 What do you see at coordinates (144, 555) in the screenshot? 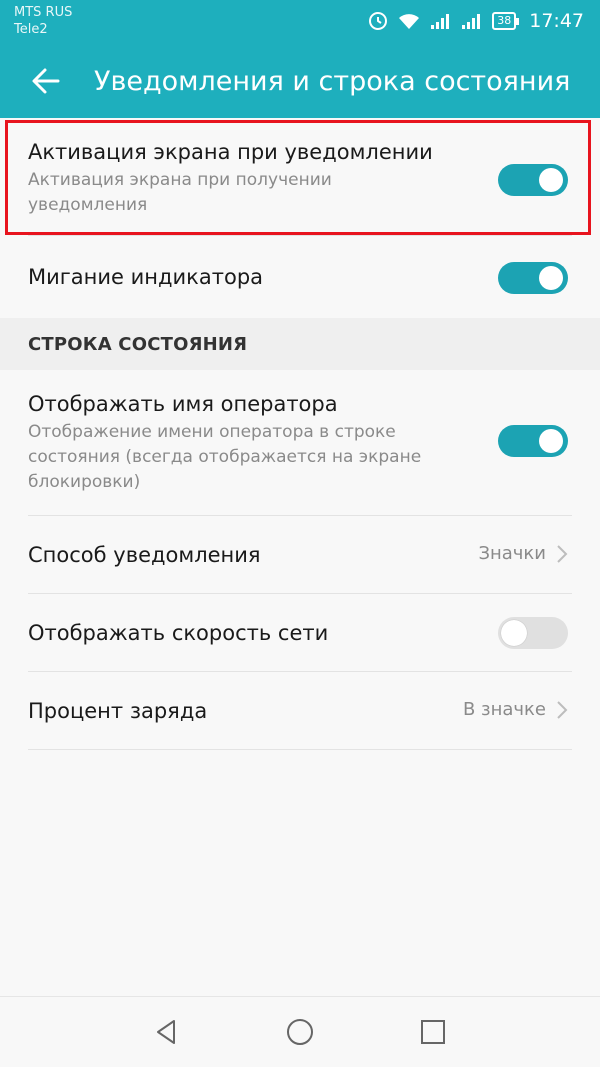
I see `setting-title: Способ уведомления` at bounding box center [144, 555].